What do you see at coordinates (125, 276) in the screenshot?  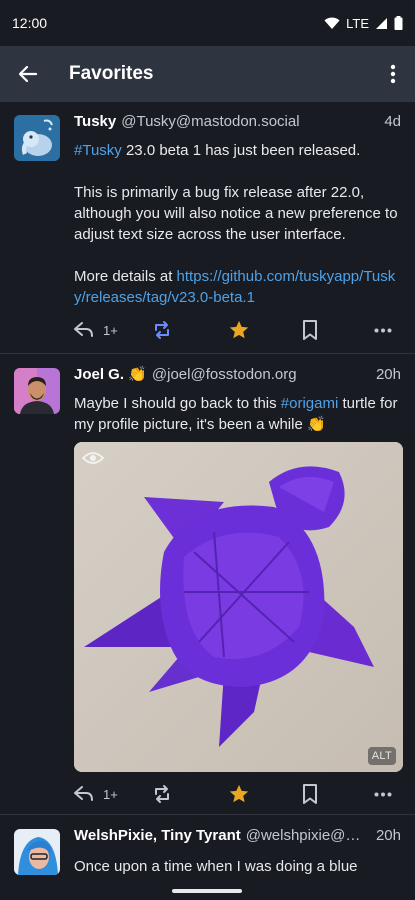 I see `status-text-para3: More details at` at bounding box center [125, 276].